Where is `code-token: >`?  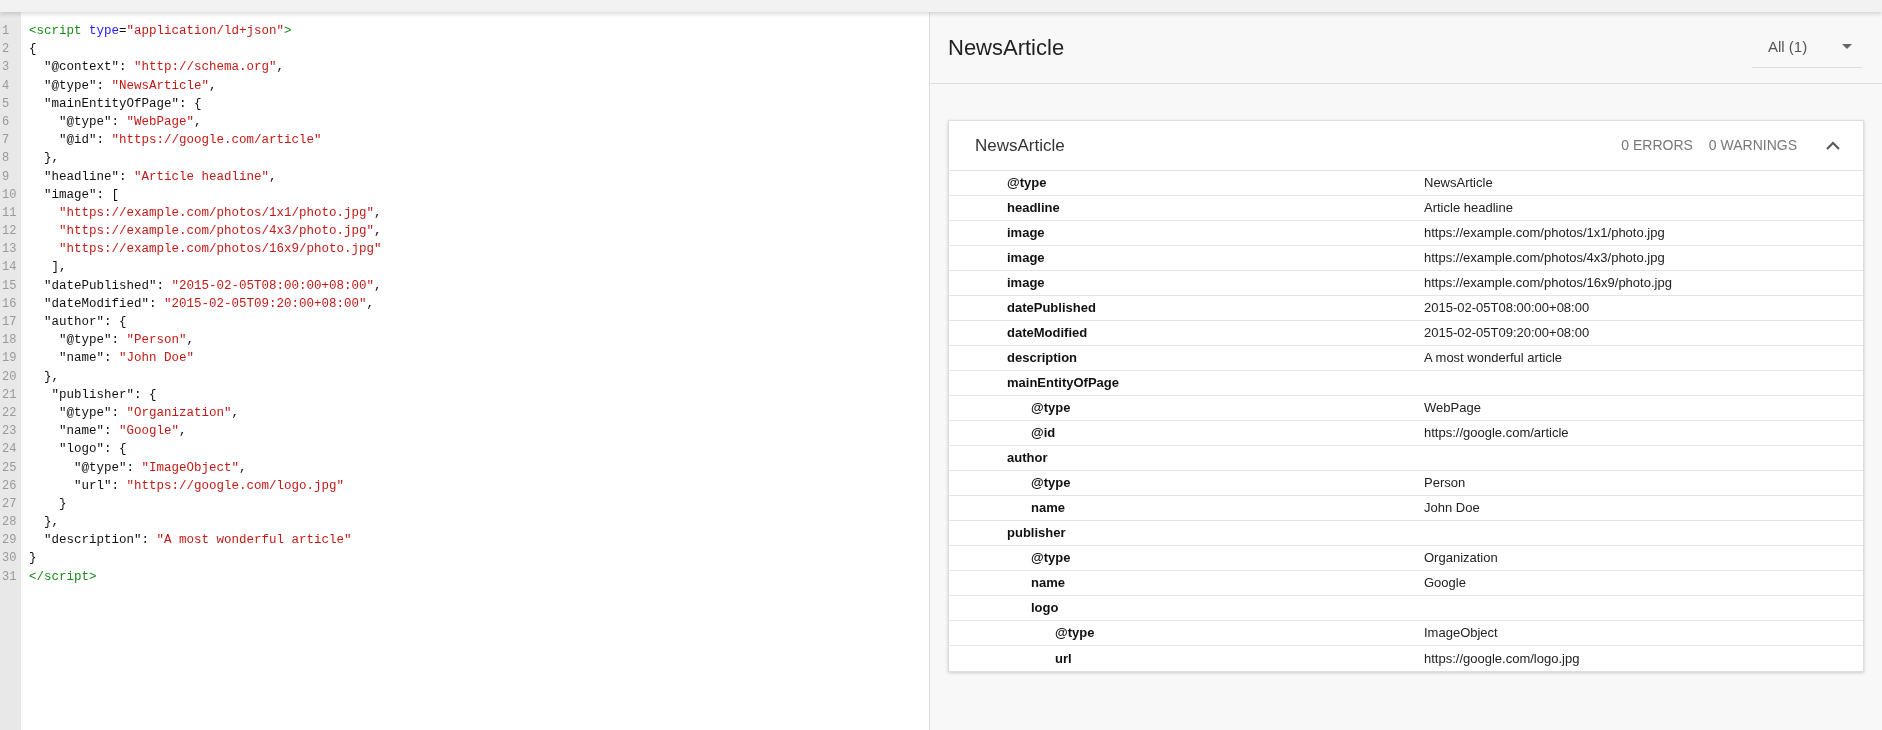
code-token: > is located at coordinates (288, 31).